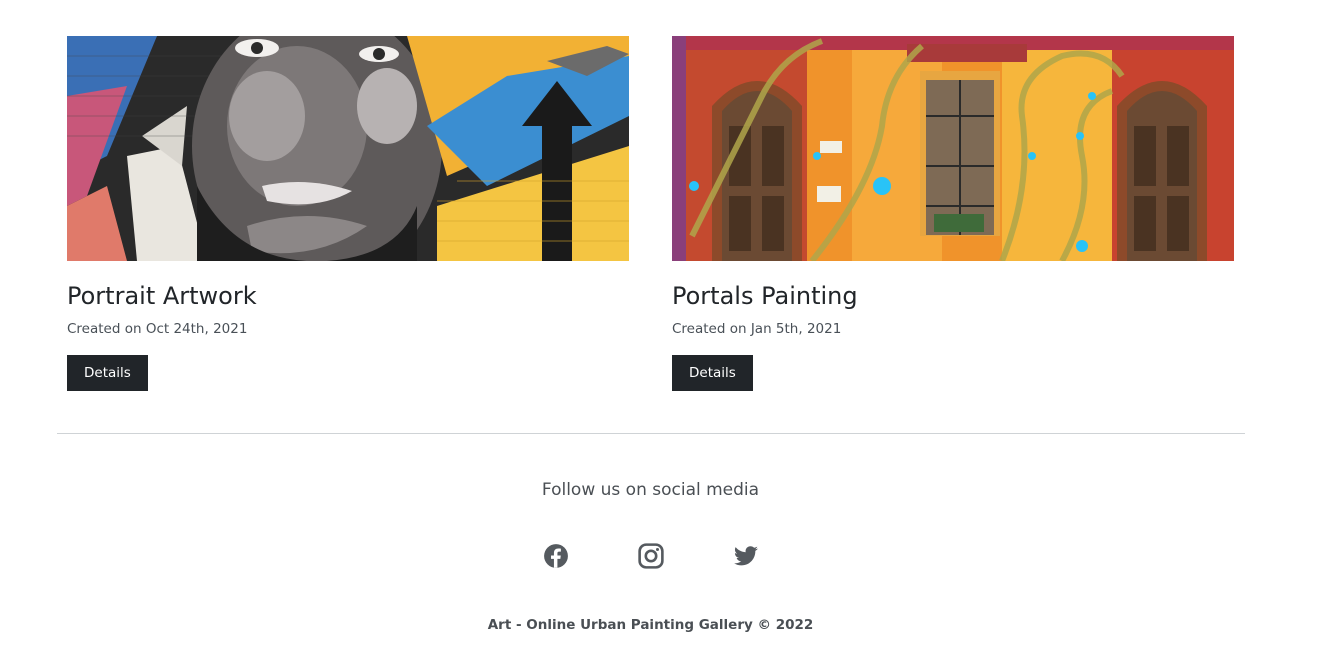 The image size is (1321, 656). What do you see at coordinates (162, 296) in the screenshot?
I see `card-title: Portrait Artwork` at bounding box center [162, 296].